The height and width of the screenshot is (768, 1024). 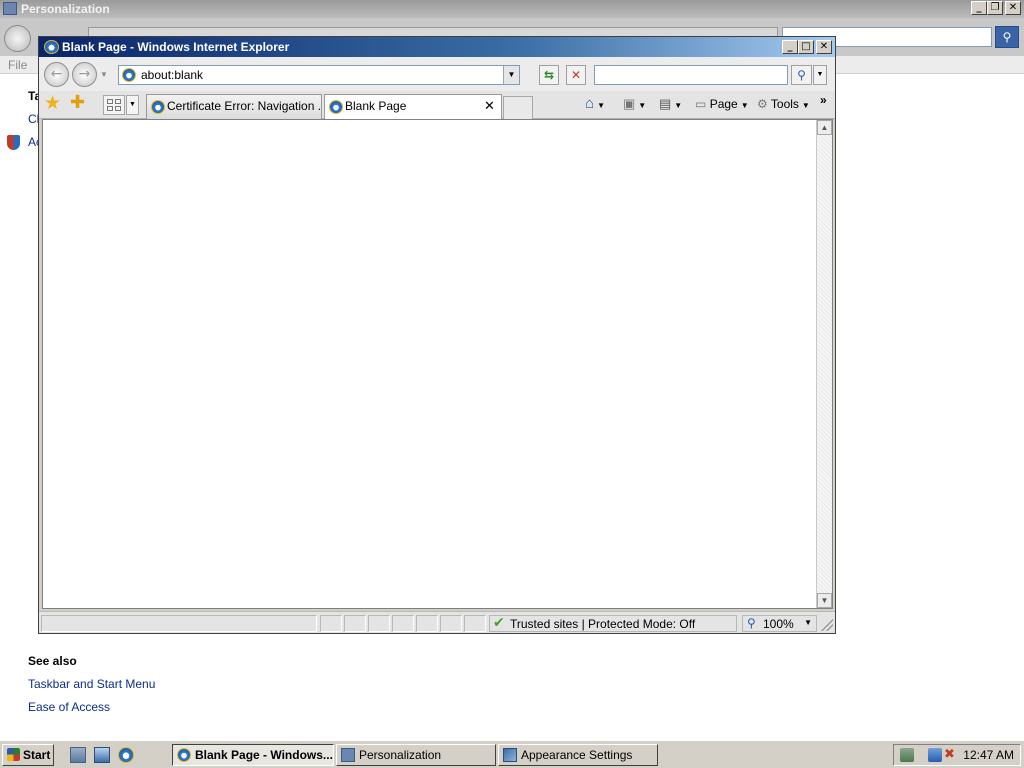 What do you see at coordinates (17, 38) in the screenshot?
I see `back-button` at bounding box center [17, 38].